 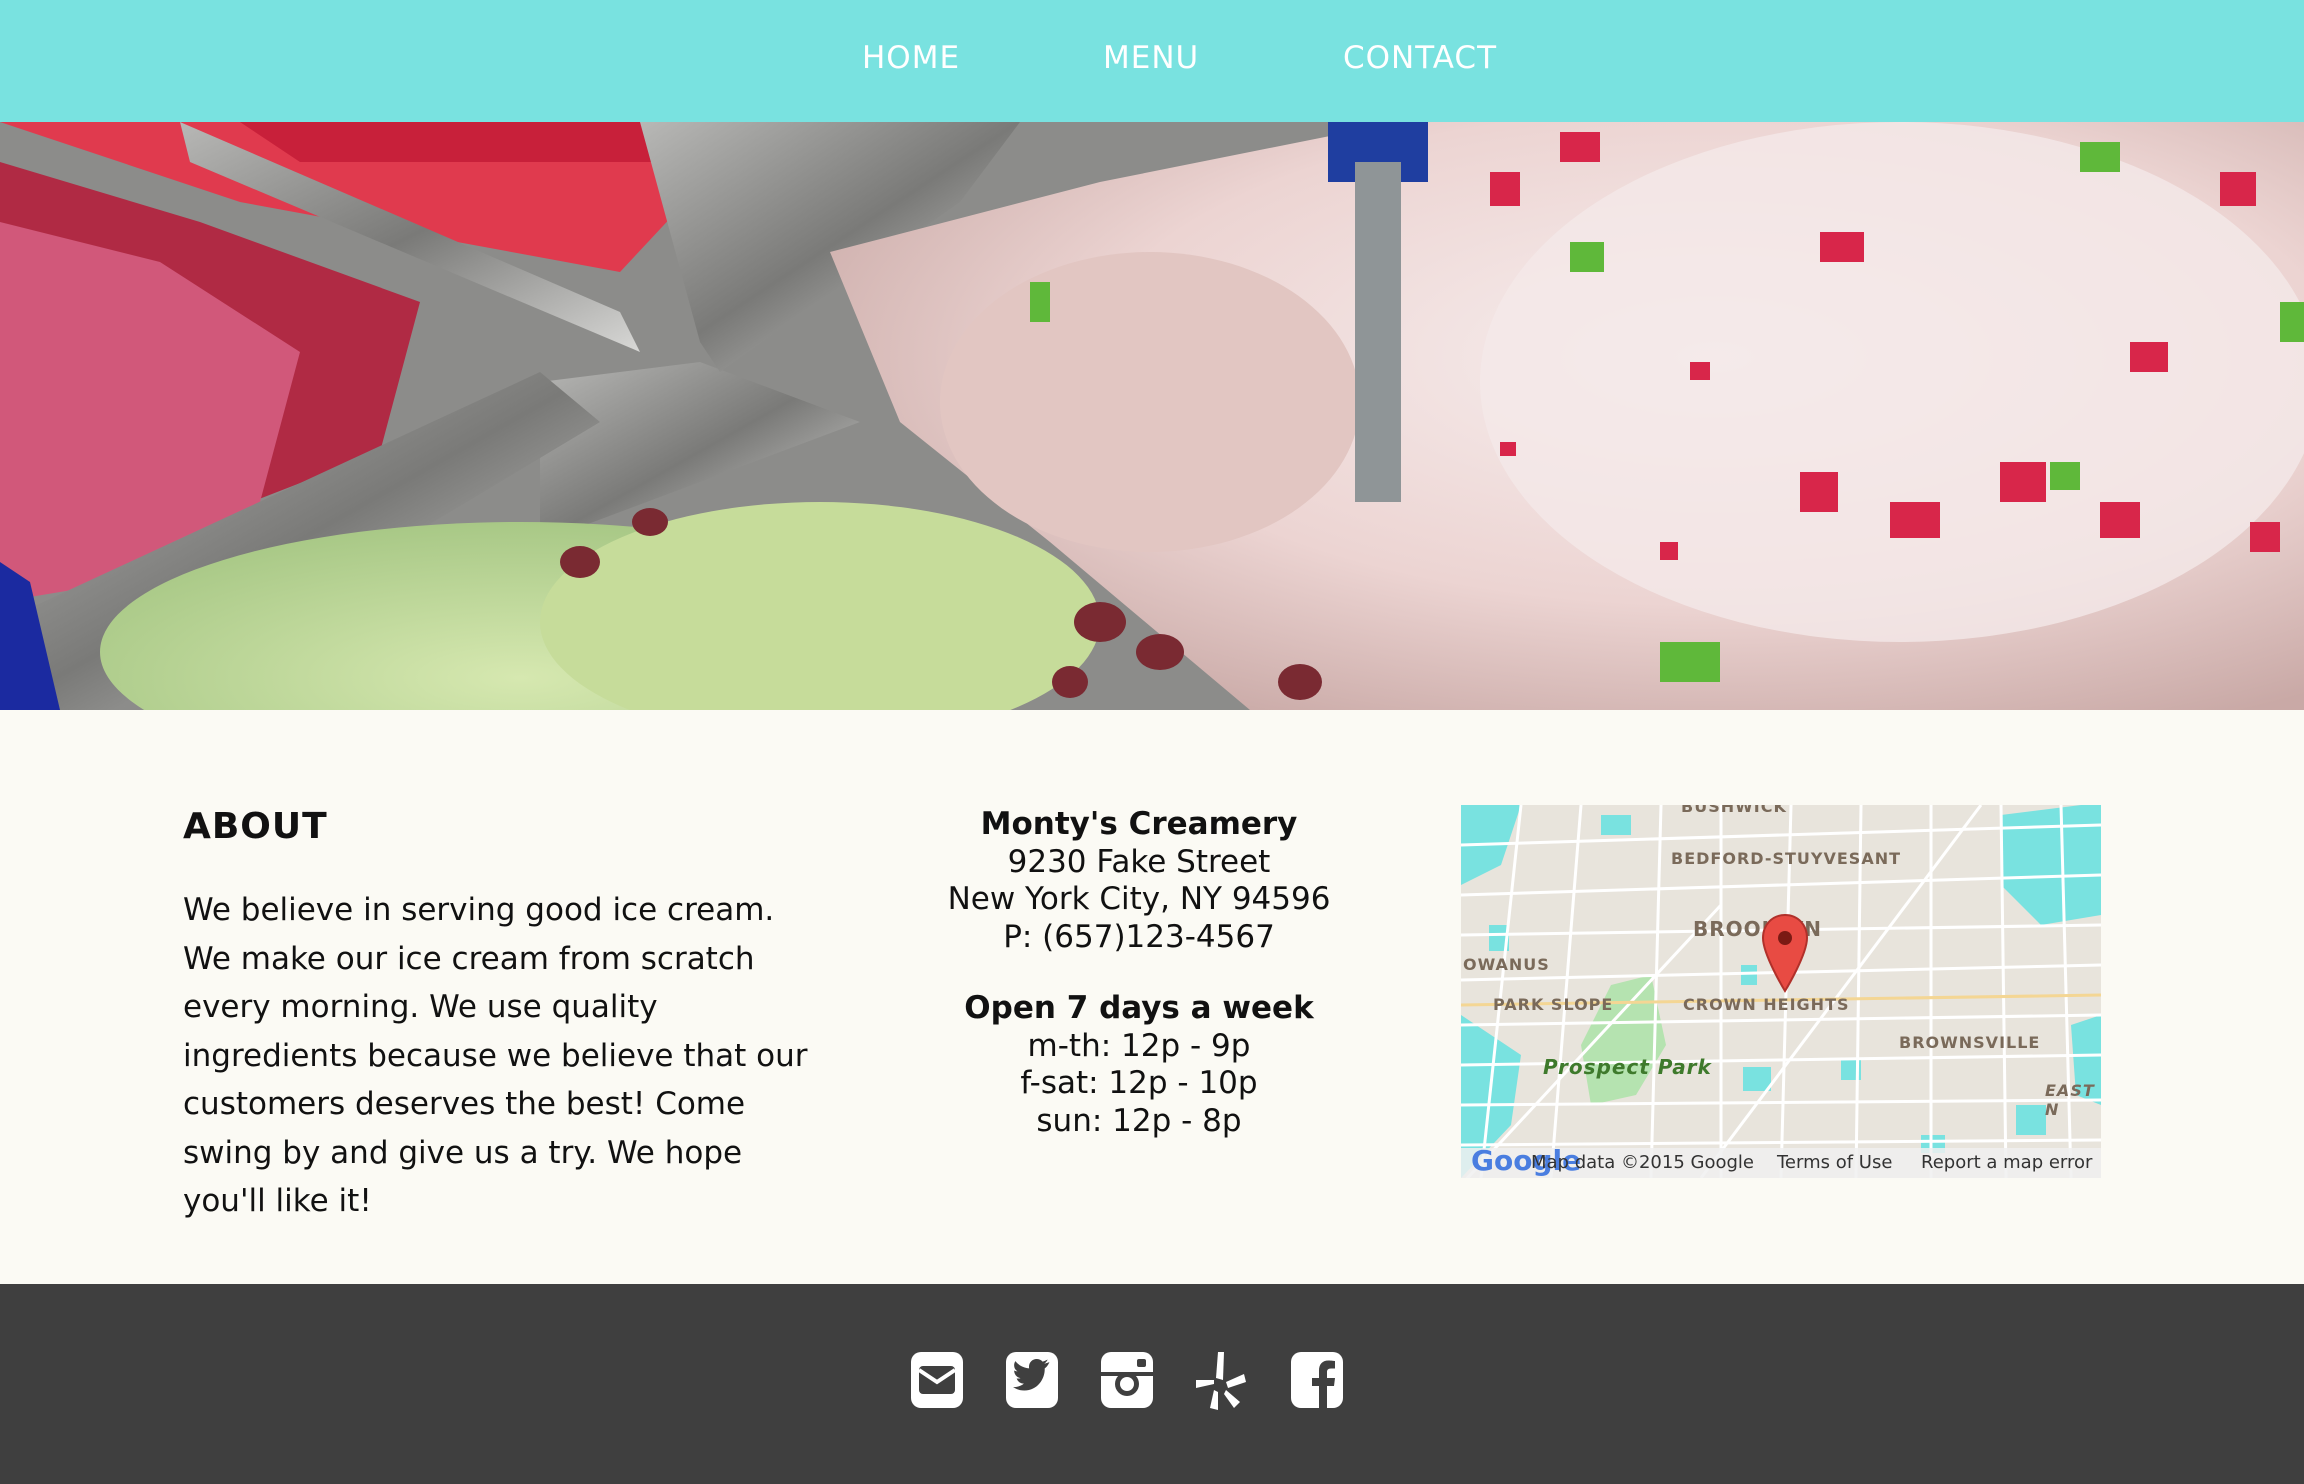 What do you see at coordinates (911, 58) in the screenshot?
I see `nav-home-link: HOME` at bounding box center [911, 58].